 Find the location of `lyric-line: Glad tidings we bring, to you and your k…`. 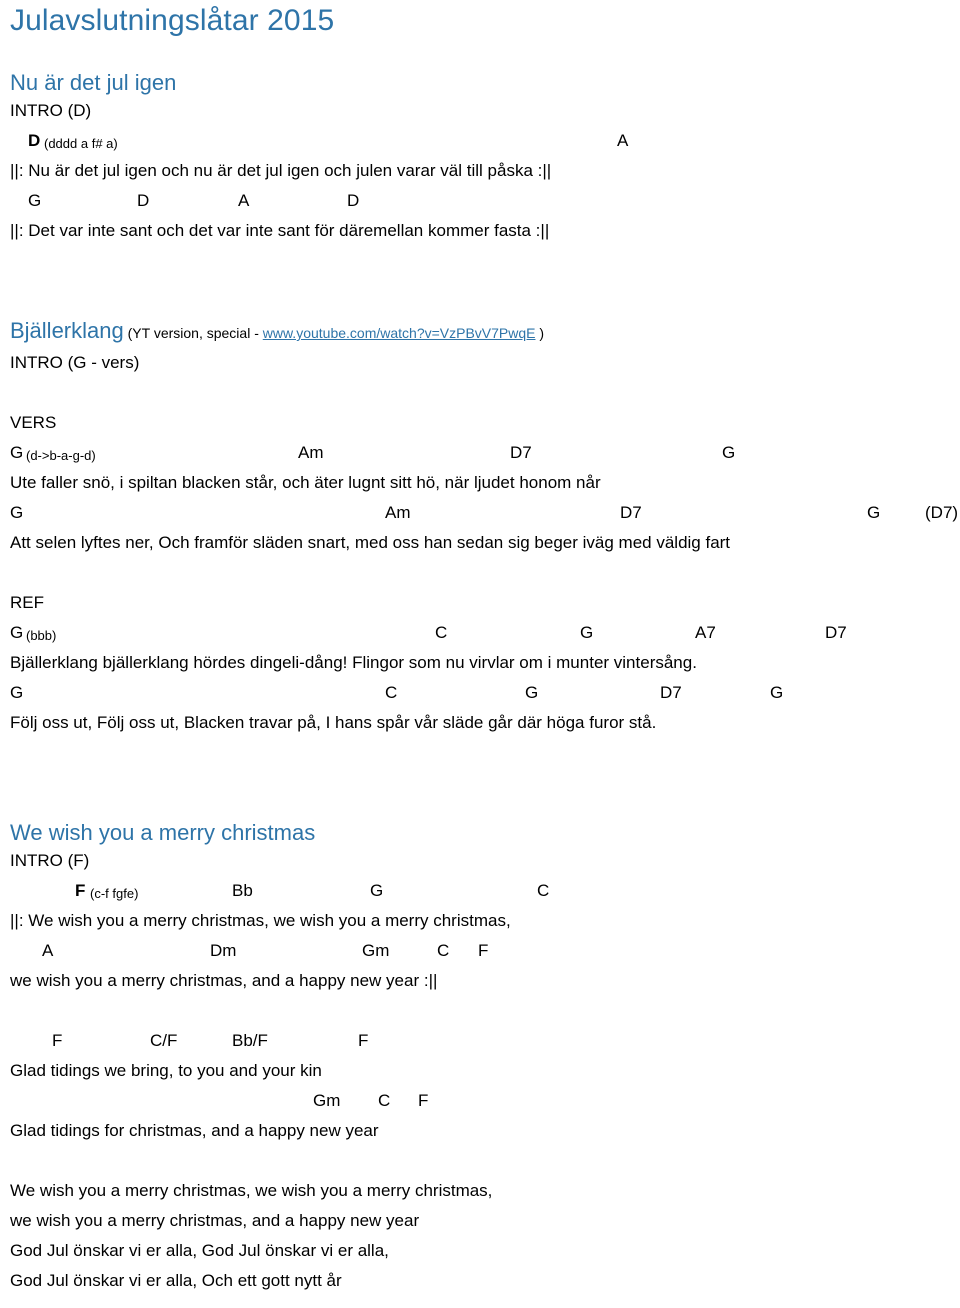

lyric-line: Glad tidings we bring, to you and your k… is located at coordinates (166, 1070).